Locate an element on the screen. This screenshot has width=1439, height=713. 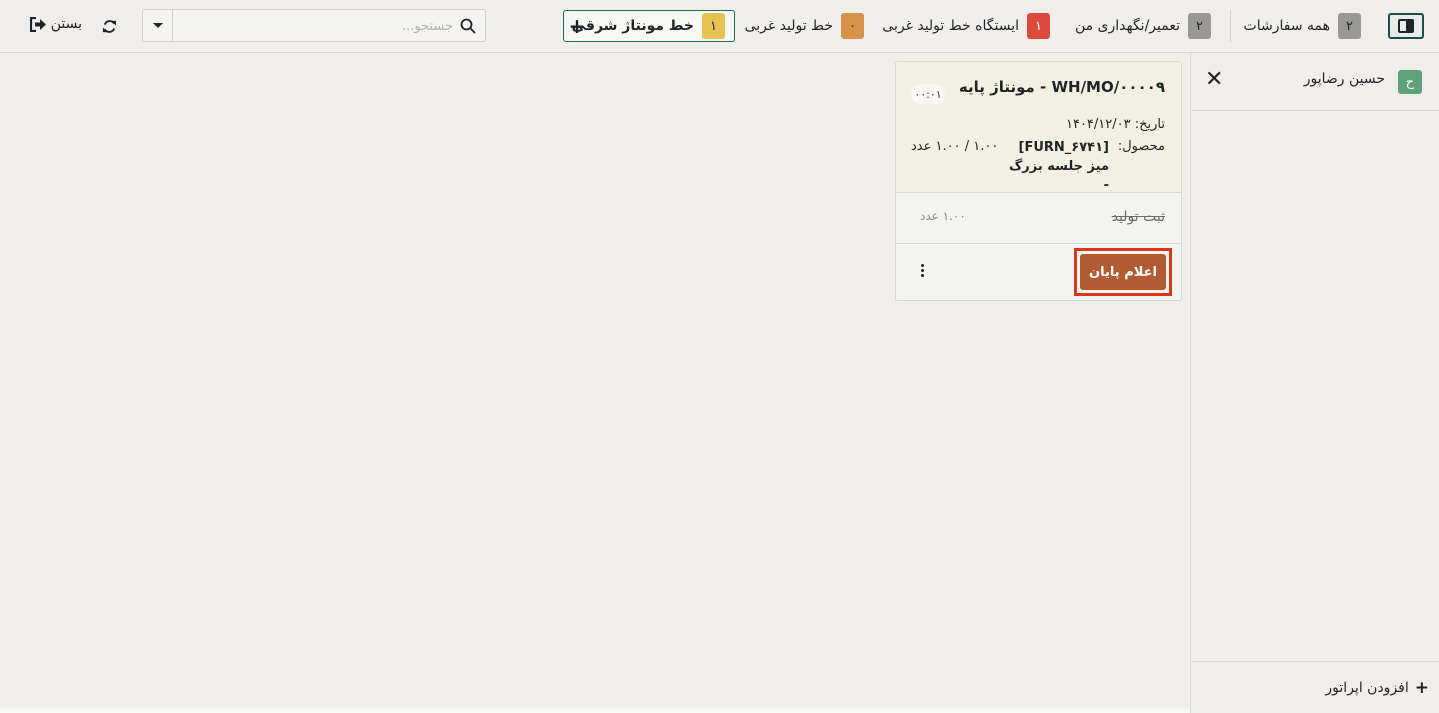
search-options-toggle is located at coordinates (158, 25).